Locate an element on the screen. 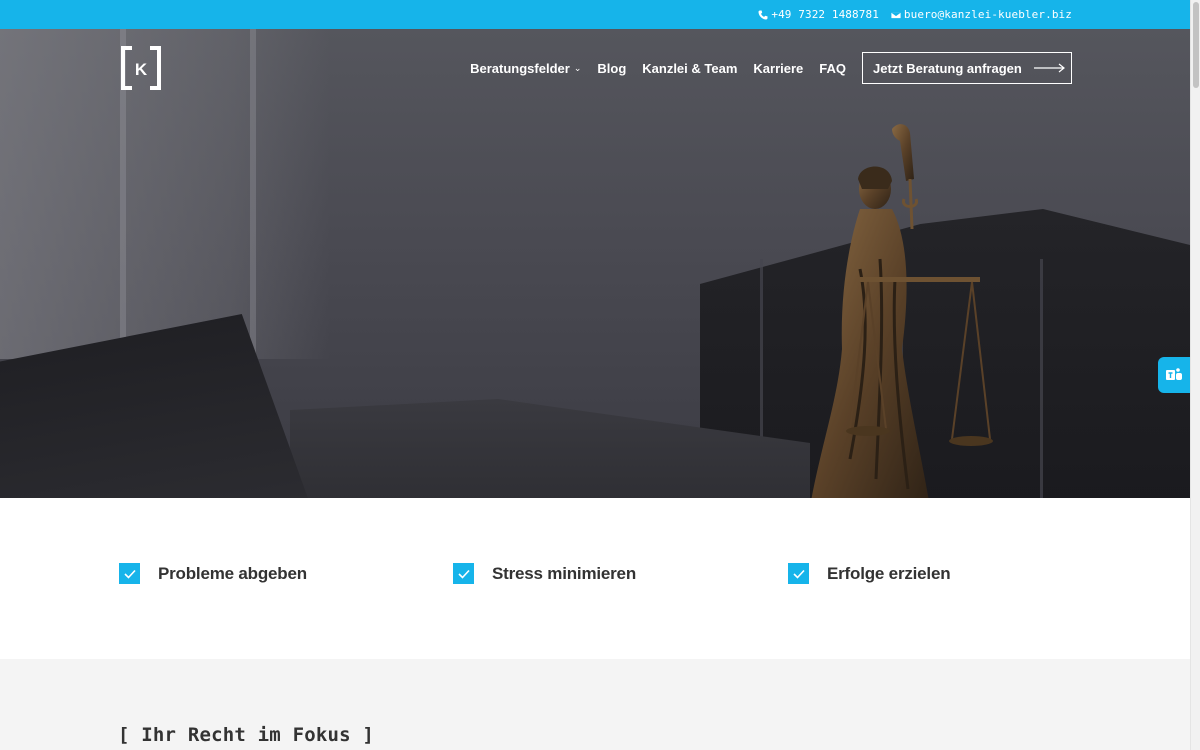 The width and height of the screenshot is (1200, 750). nav-item-label: Kanzlei & Team is located at coordinates (690, 68).